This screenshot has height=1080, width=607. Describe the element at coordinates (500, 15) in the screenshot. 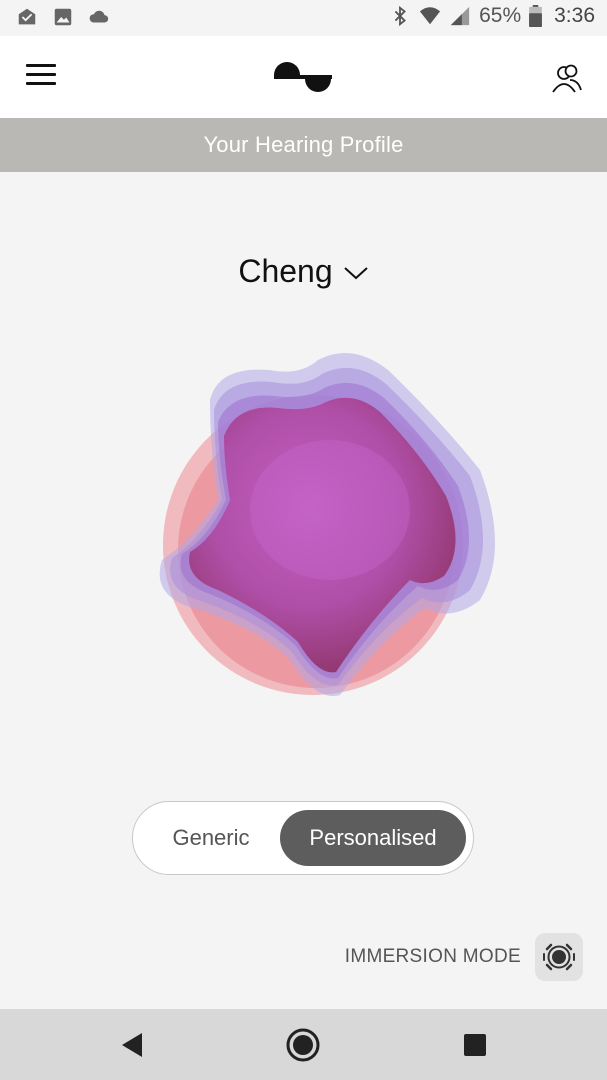

I see `battery-percentage: 65%` at that location.